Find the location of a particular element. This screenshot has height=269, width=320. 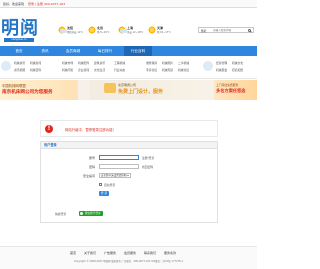

security-label: 安全提问 is located at coordinates (88, 176).